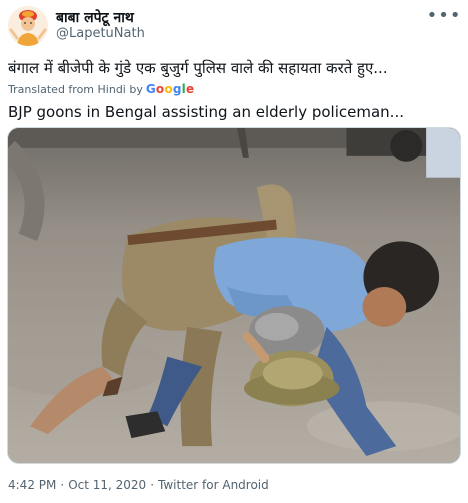  What do you see at coordinates (75, 89) in the screenshot?
I see `translated-from-label: Translated from Hindi by` at bounding box center [75, 89].